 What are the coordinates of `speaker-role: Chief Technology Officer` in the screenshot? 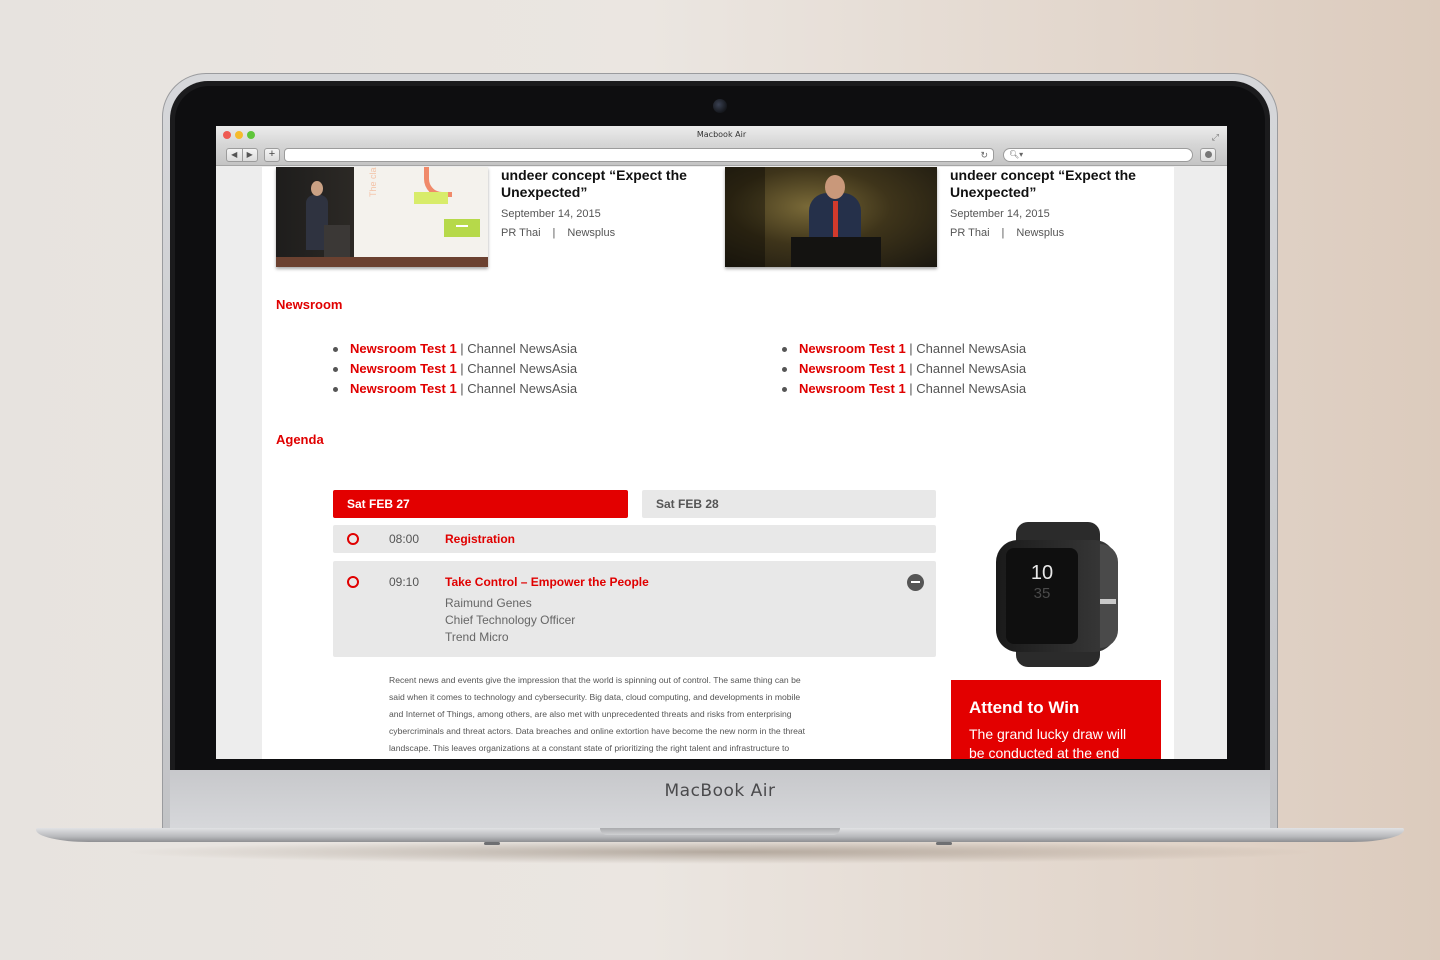 It's located at (510, 620).